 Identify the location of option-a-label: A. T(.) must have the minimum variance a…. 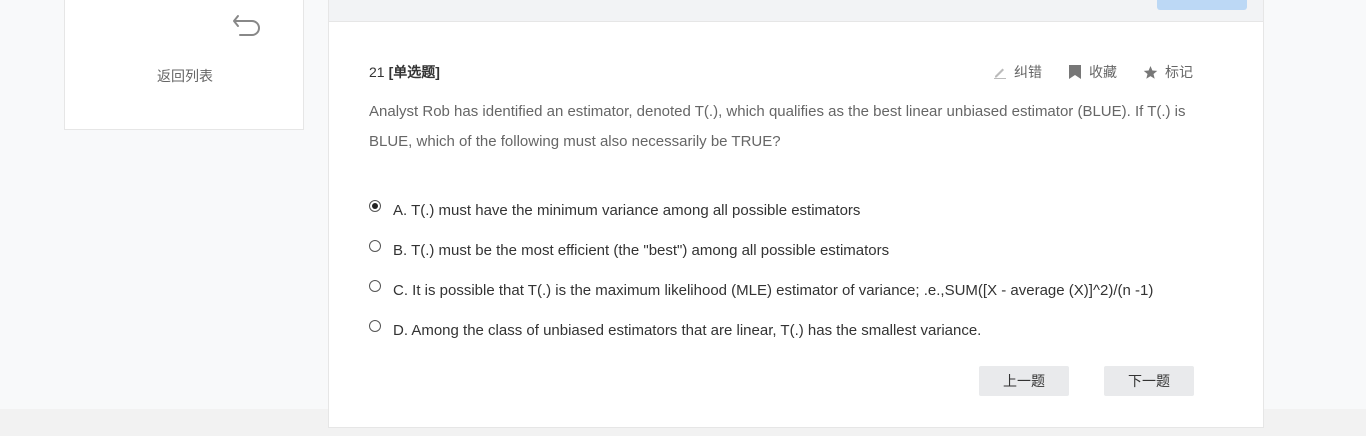
(626, 210).